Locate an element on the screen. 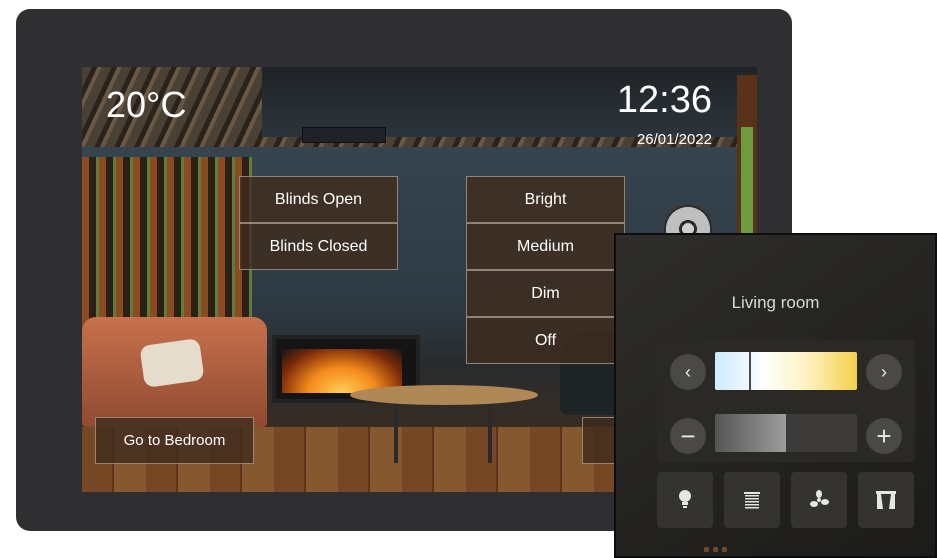 The width and height of the screenshot is (937, 558). minus-icon: − is located at coordinates (688, 435).